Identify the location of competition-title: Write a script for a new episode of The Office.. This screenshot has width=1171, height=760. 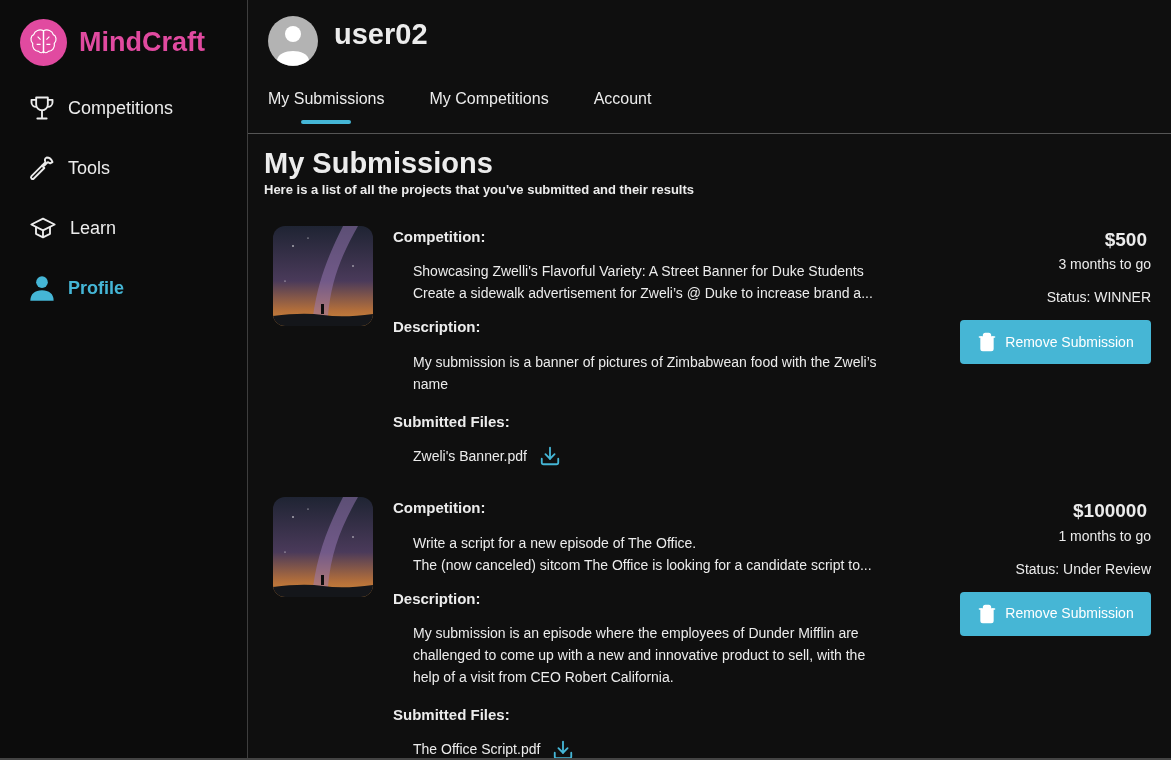
(555, 543).